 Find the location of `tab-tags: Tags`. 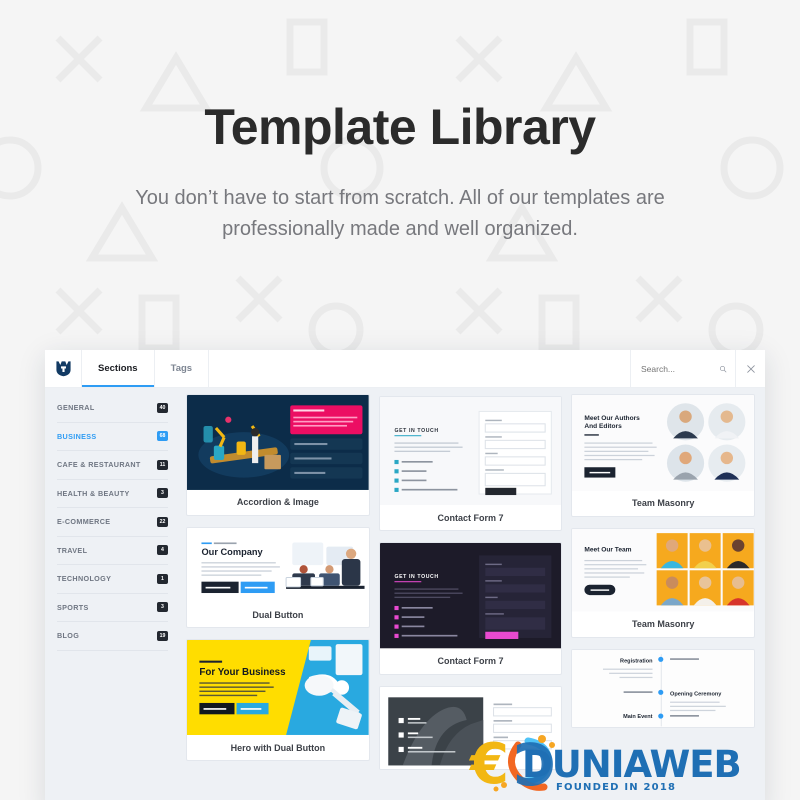

tab-tags: Tags is located at coordinates (182, 368).